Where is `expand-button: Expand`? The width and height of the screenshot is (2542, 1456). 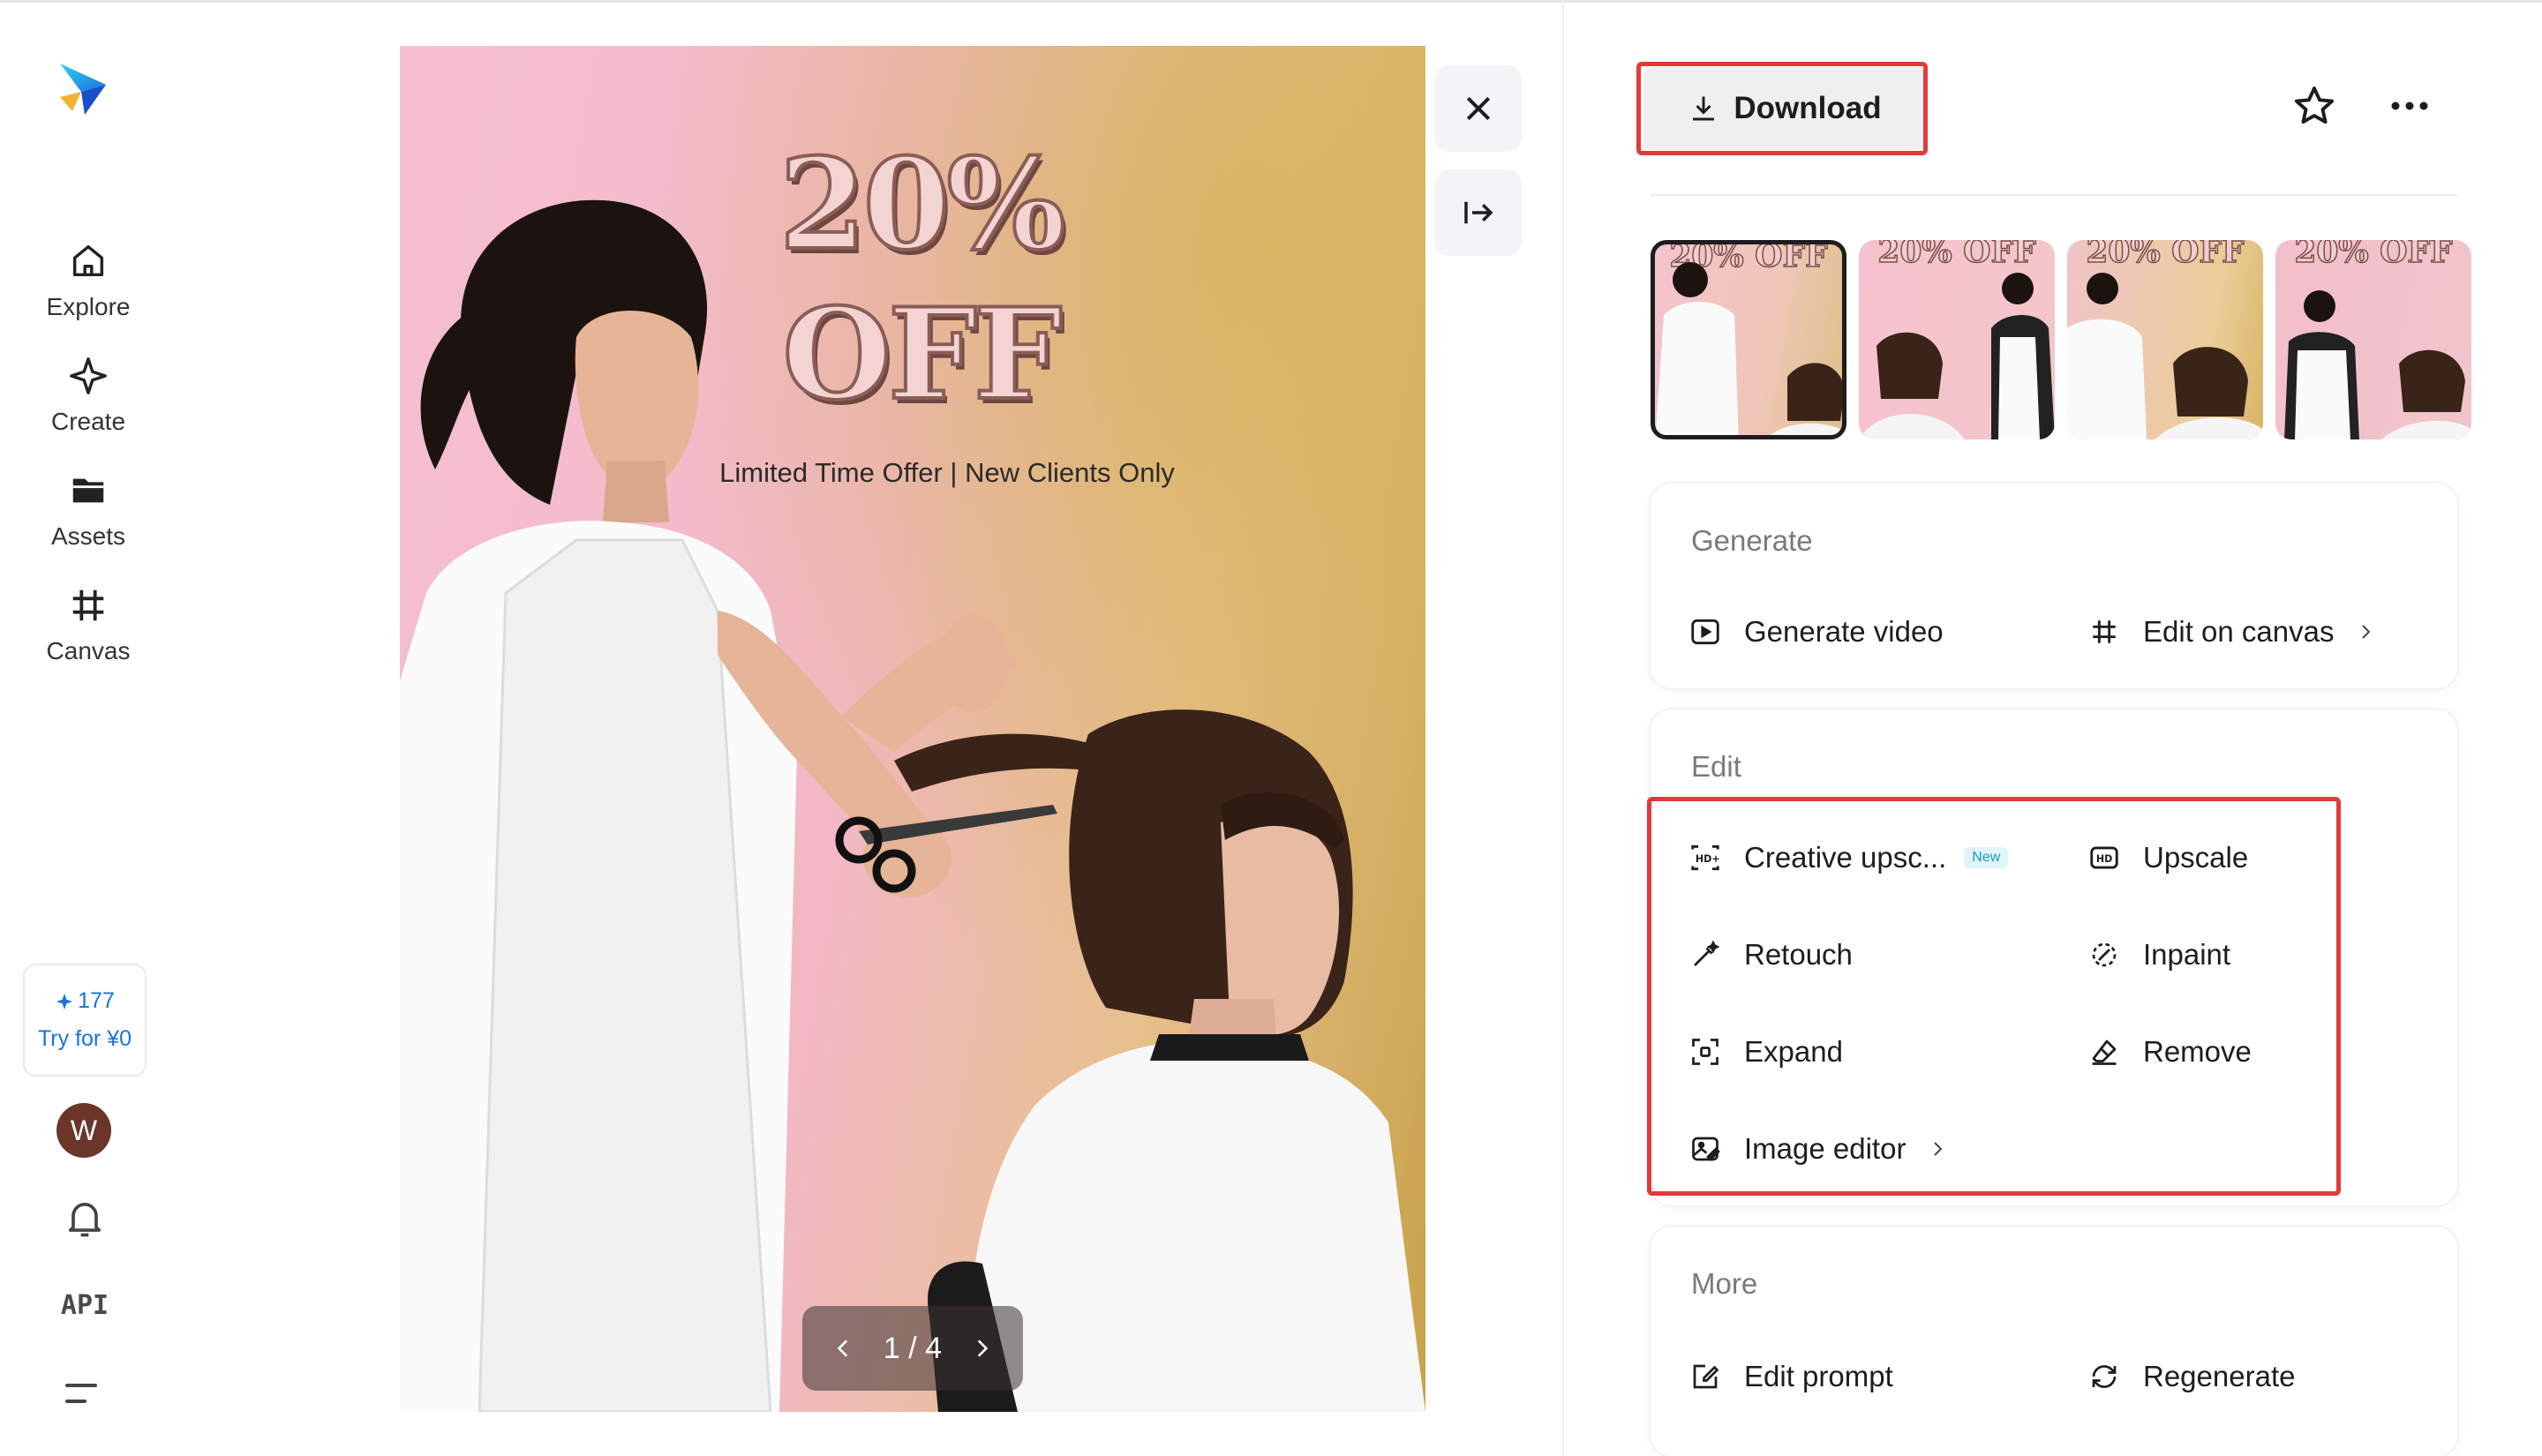
expand-button: Expand is located at coordinates (1766, 1051).